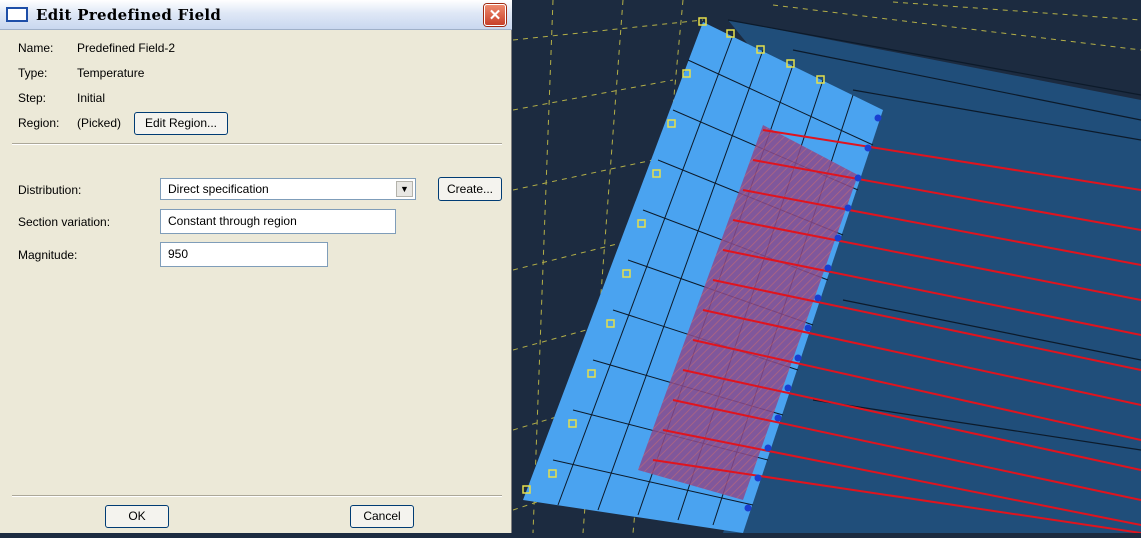  I want to click on chevron-down-icon: ▼, so click(404, 189).